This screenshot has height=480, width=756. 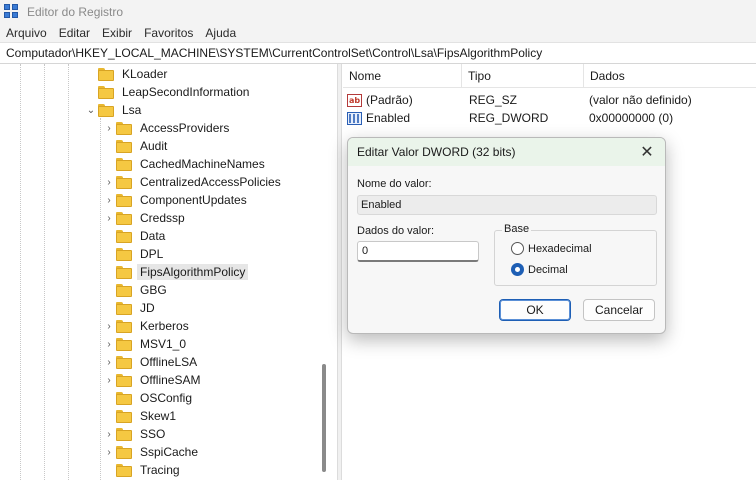 What do you see at coordinates (548, 269) in the screenshot?
I see `radio-decimal-label: Decimal` at bounding box center [548, 269].